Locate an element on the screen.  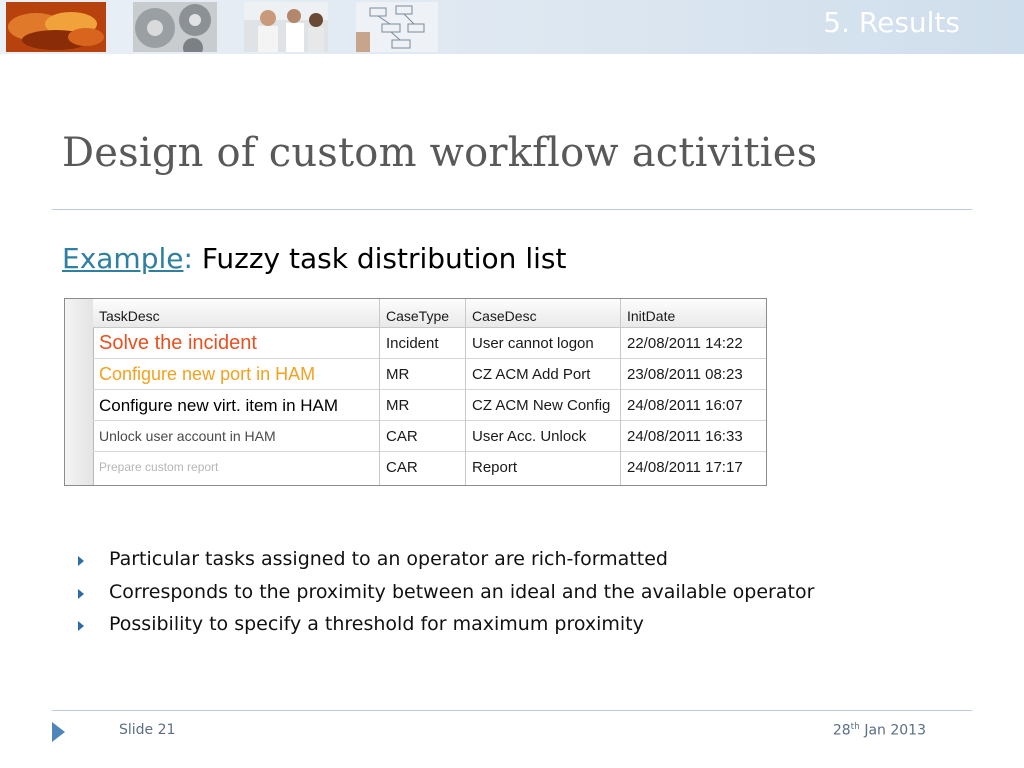
date-suffix: th is located at coordinates (855, 727).